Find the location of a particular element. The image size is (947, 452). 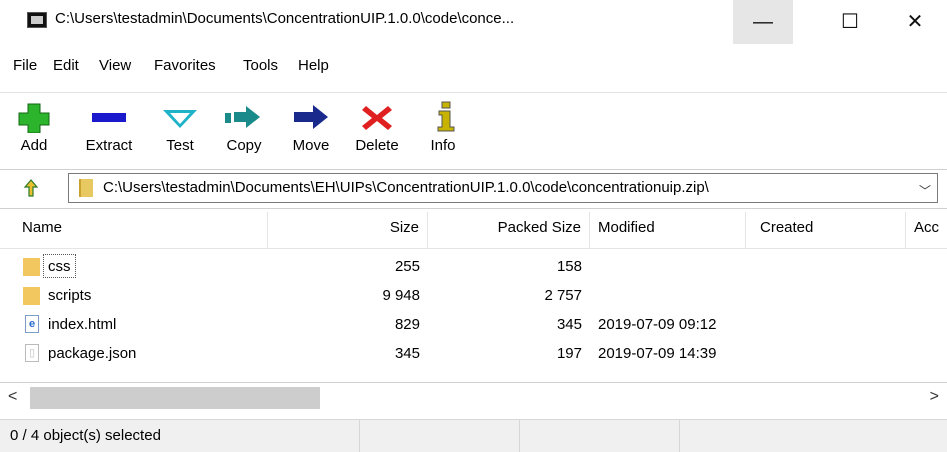

scroll-right-icon: > is located at coordinates (934, 397).